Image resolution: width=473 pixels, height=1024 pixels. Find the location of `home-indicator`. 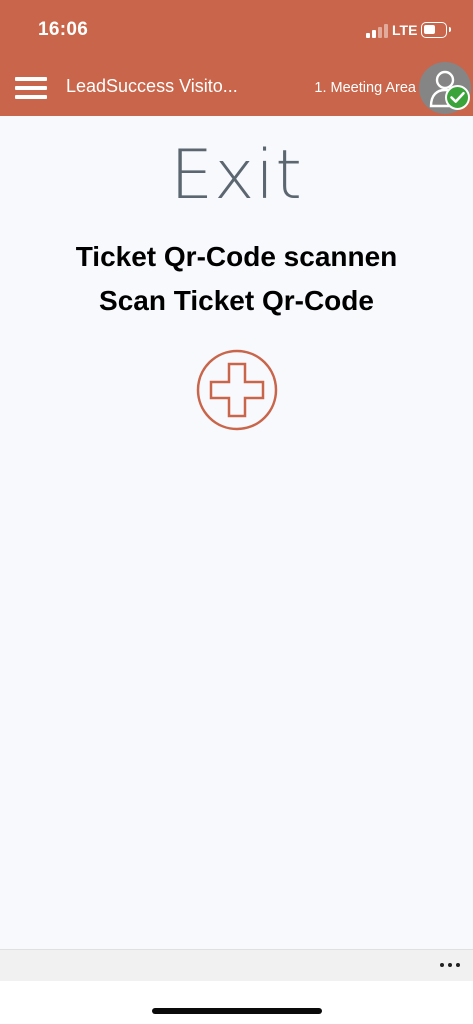

home-indicator is located at coordinates (237, 1011).